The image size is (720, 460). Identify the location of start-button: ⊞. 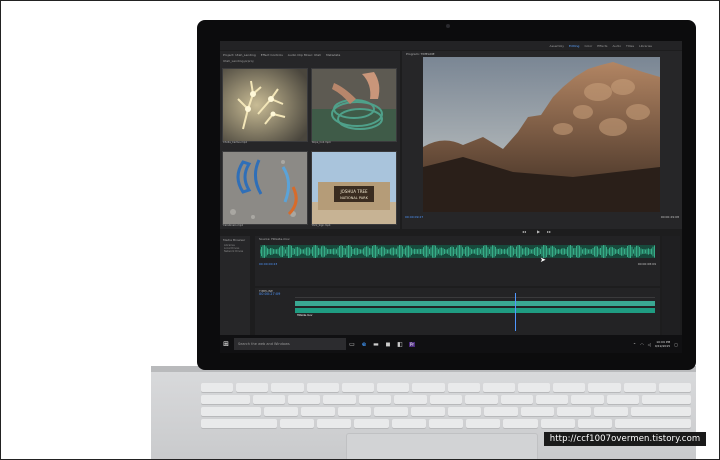
(226, 344).